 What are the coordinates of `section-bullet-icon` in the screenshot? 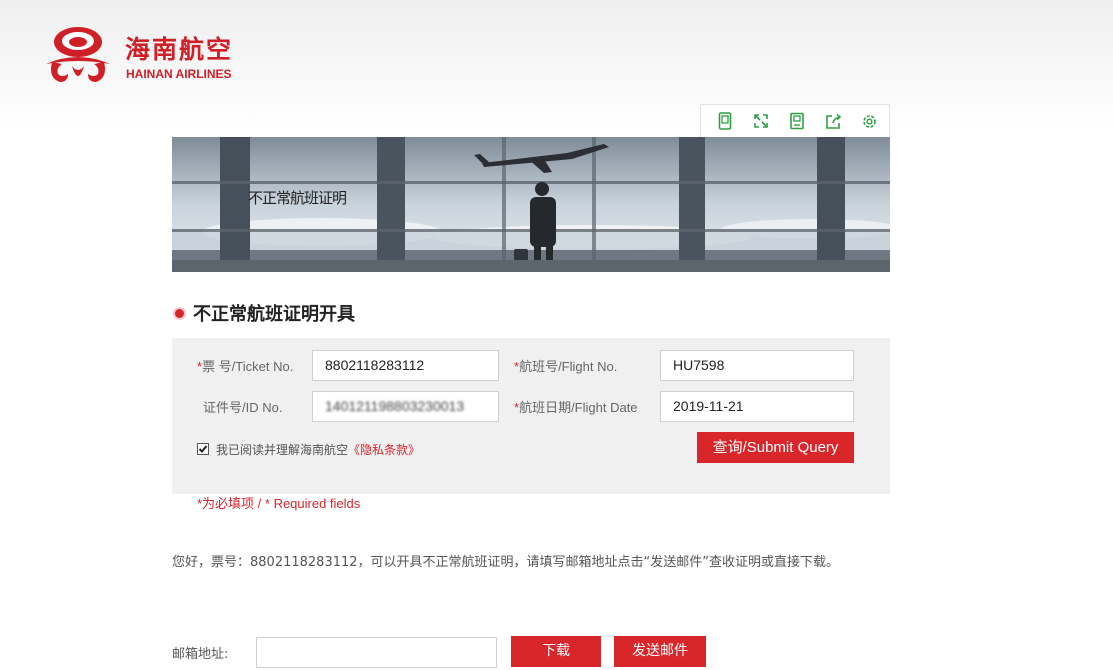 It's located at (179, 313).